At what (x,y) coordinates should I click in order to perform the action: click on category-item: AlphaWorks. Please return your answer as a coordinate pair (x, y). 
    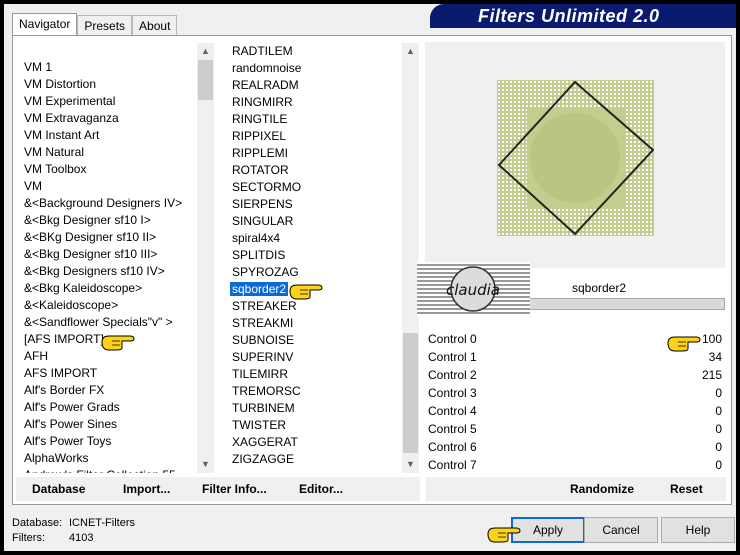
    Looking at the image, I should click on (114, 458).